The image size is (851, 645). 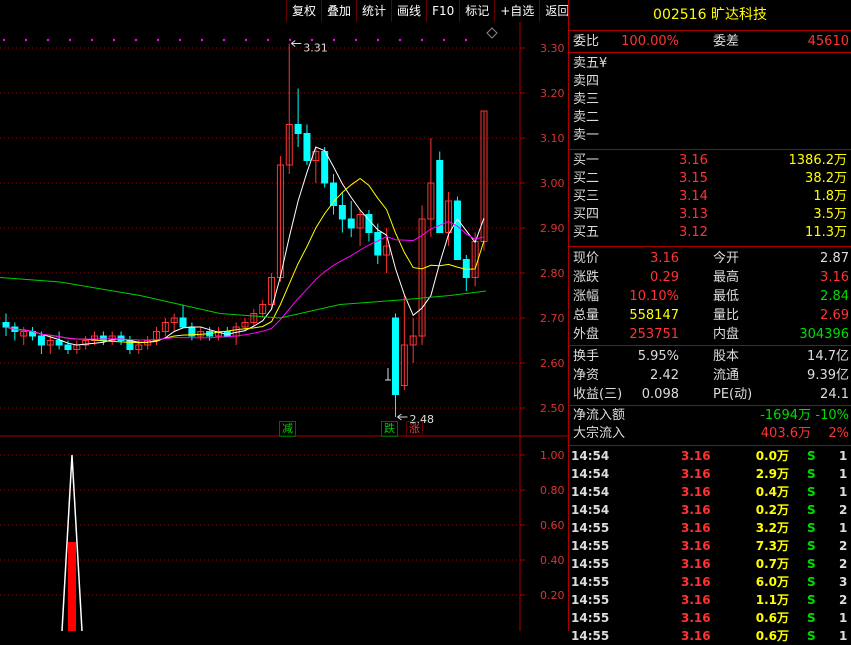 What do you see at coordinates (654, 315) in the screenshot?
I see `stat-value: 558147` at bounding box center [654, 315].